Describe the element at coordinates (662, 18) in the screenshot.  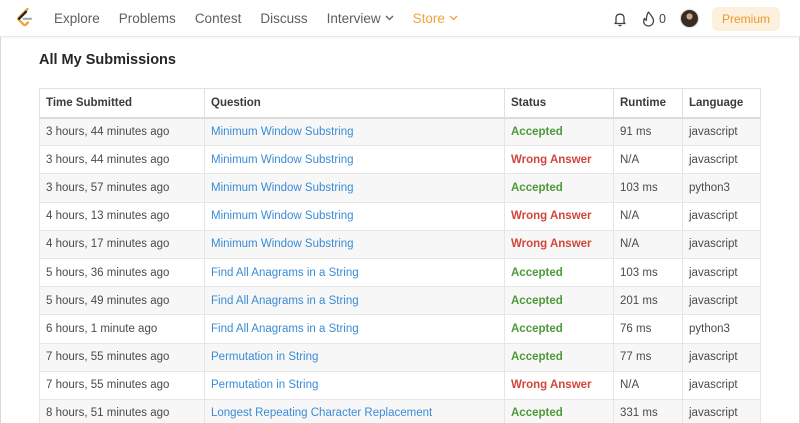
I see `streak-count: 0` at that location.